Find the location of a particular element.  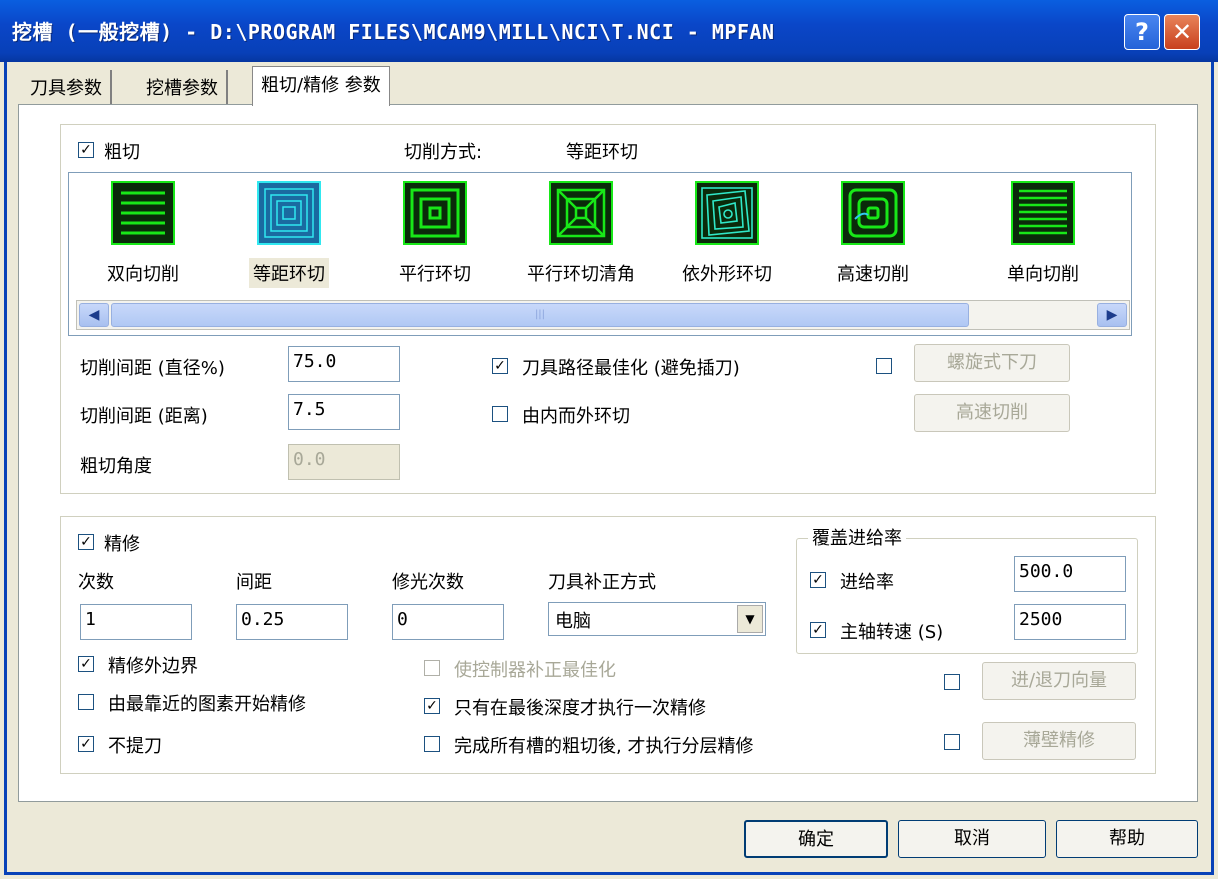

stepover-percent-label: 切削间距 (直径%) is located at coordinates (152, 368).